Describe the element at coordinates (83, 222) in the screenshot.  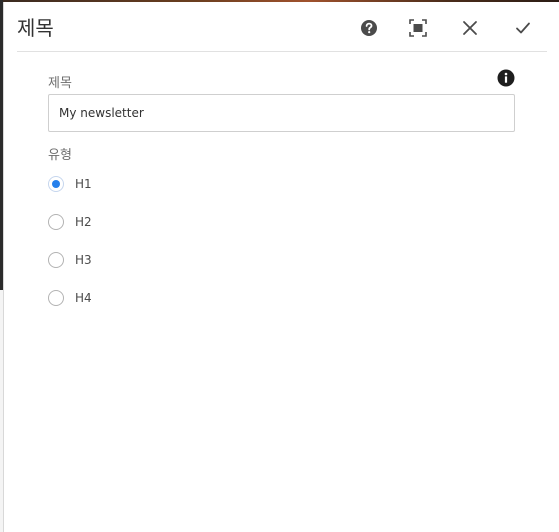
I see `radio-label: H2` at that location.